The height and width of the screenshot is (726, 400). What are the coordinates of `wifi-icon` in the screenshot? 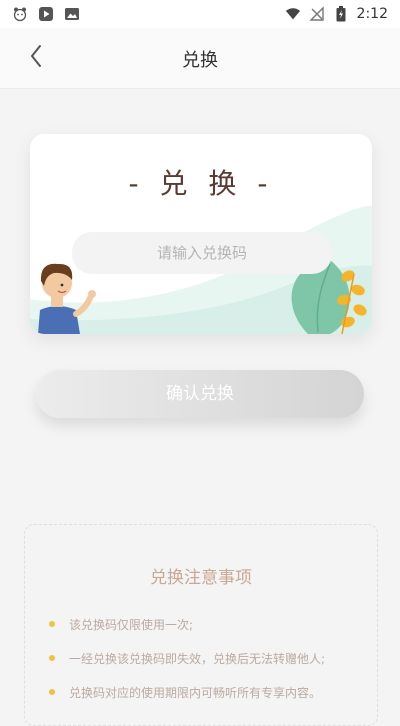 It's located at (293, 14).